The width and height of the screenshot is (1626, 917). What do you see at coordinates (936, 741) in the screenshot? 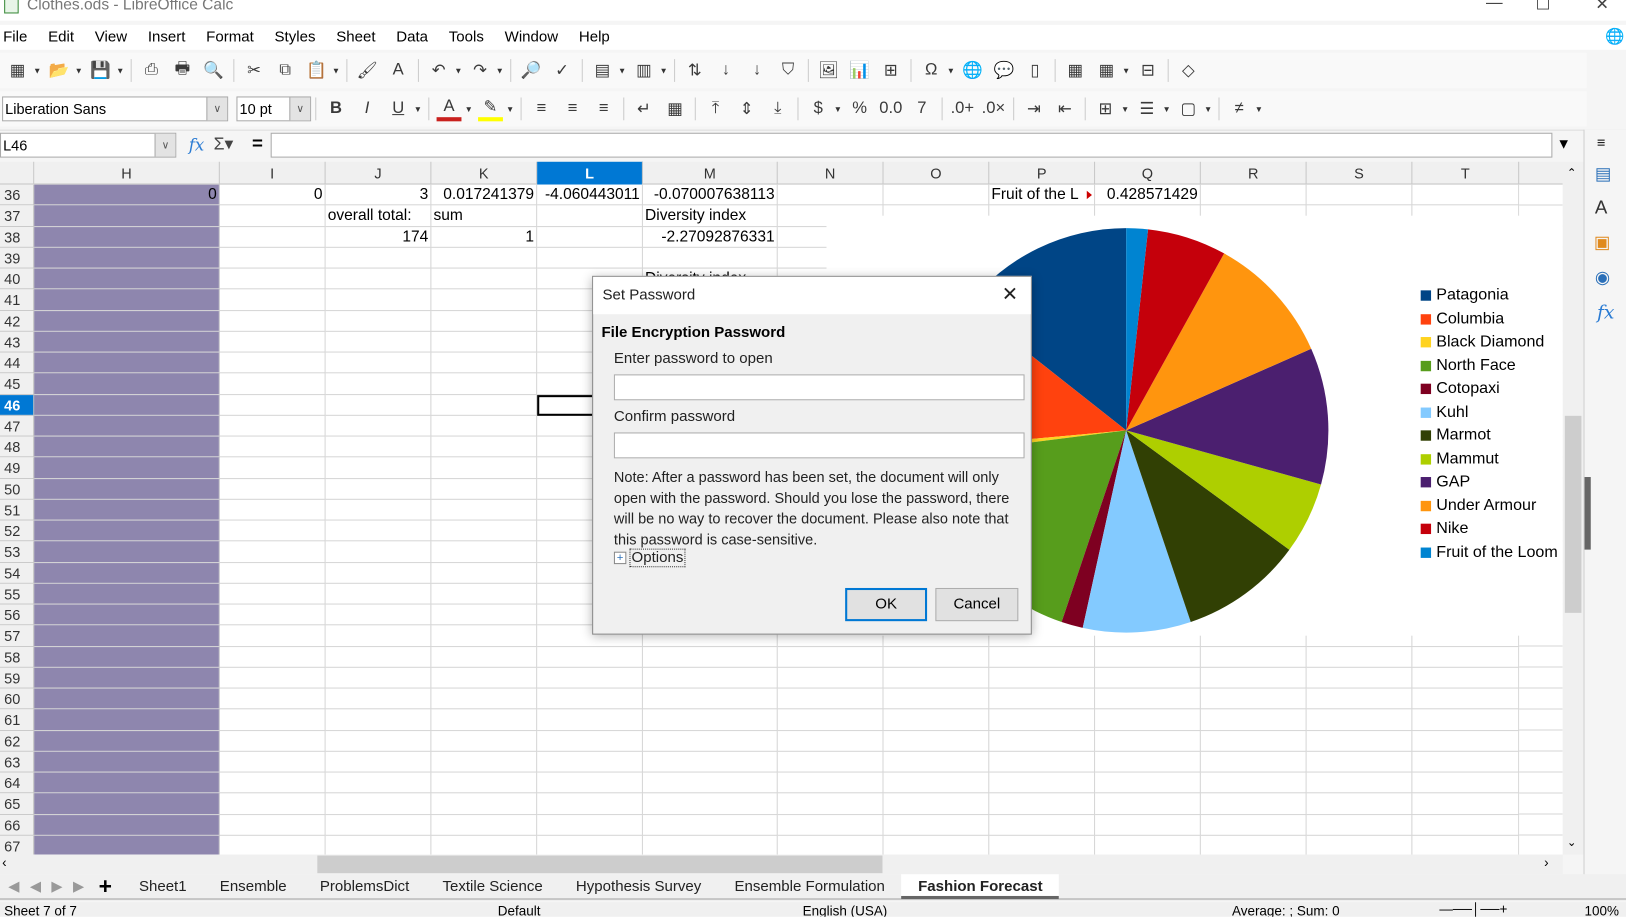
I see `cell-O62` at bounding box center [936, 741].